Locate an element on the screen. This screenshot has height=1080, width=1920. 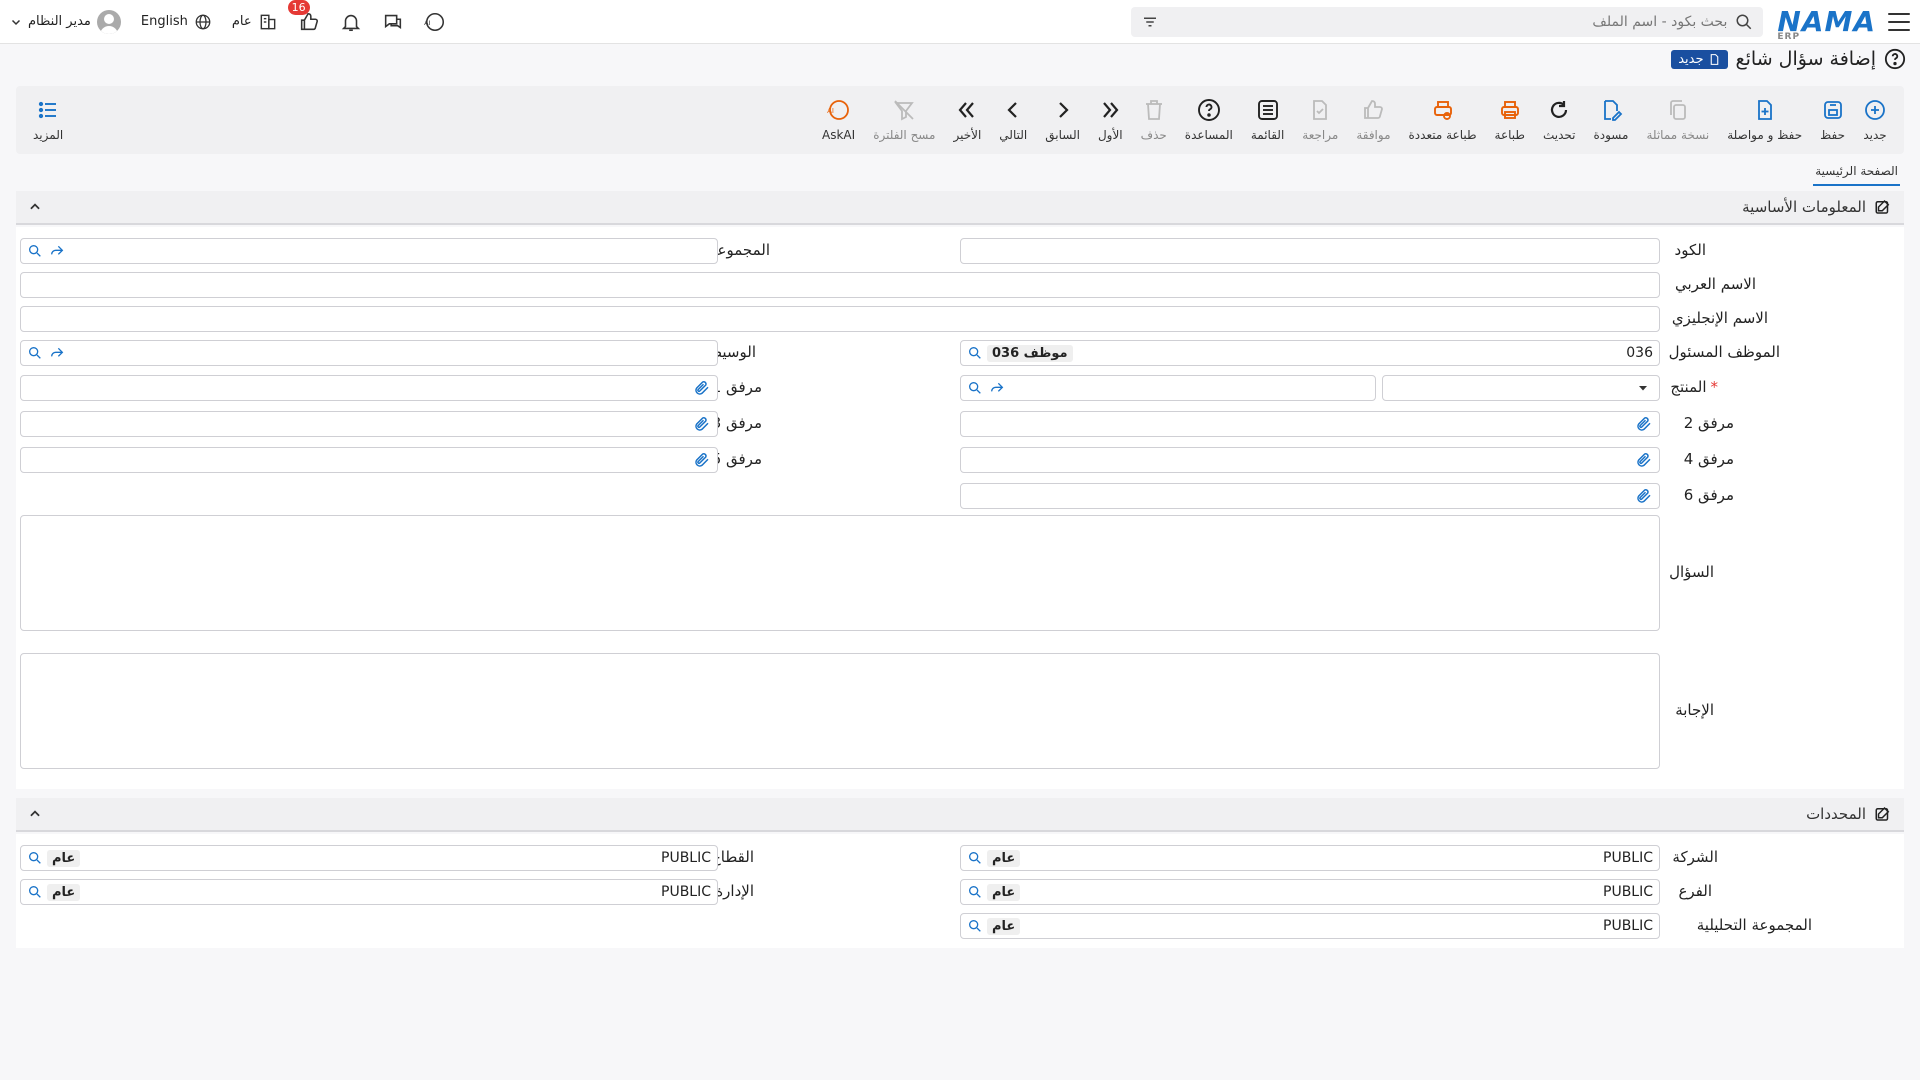
chat-icon is located at coordinates (393, 22).